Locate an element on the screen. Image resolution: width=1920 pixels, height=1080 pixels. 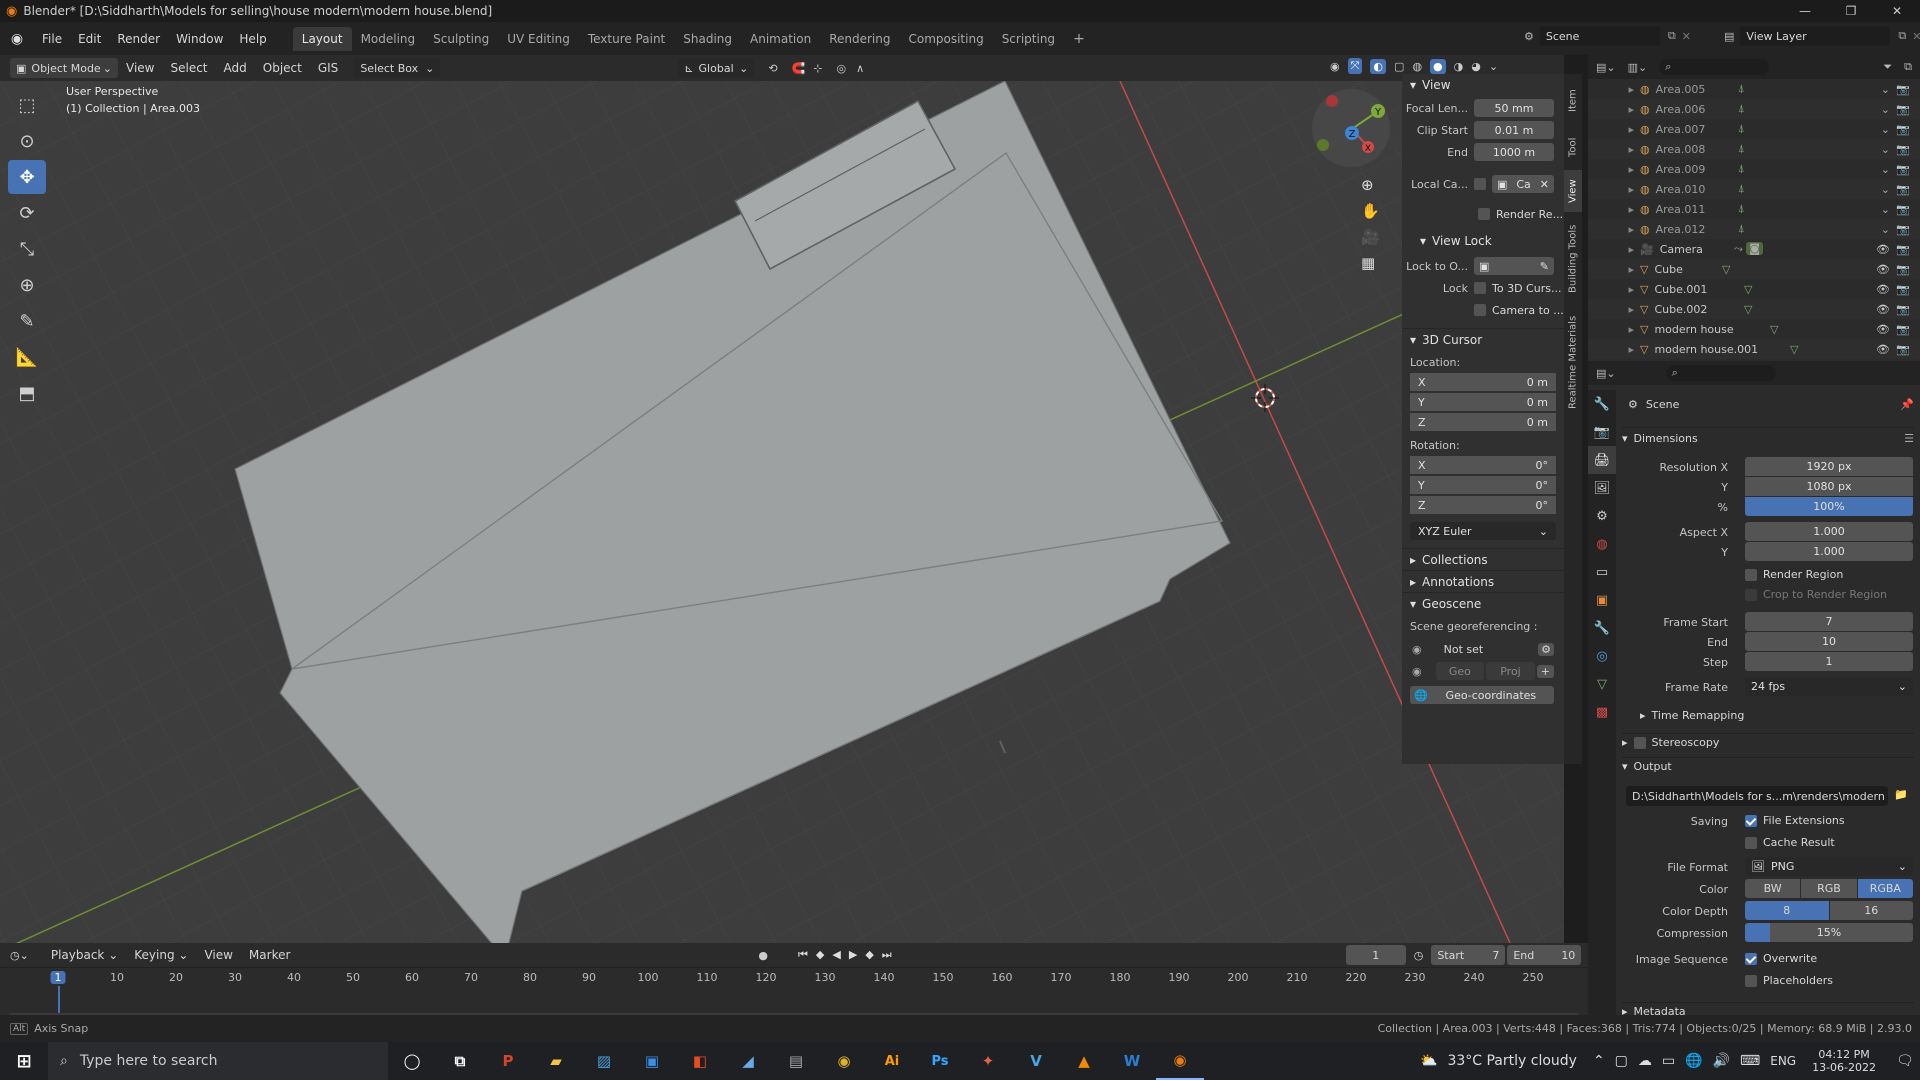
outliner-row: ▸ ▽ Cube.002 ▽ 👁 📷 is located at coordinates (1754, 309).